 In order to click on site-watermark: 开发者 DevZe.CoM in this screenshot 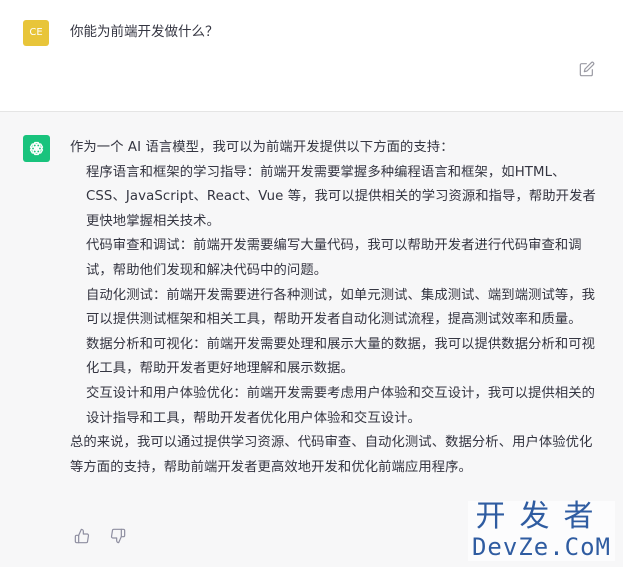, I will do `click(541, 530)`.